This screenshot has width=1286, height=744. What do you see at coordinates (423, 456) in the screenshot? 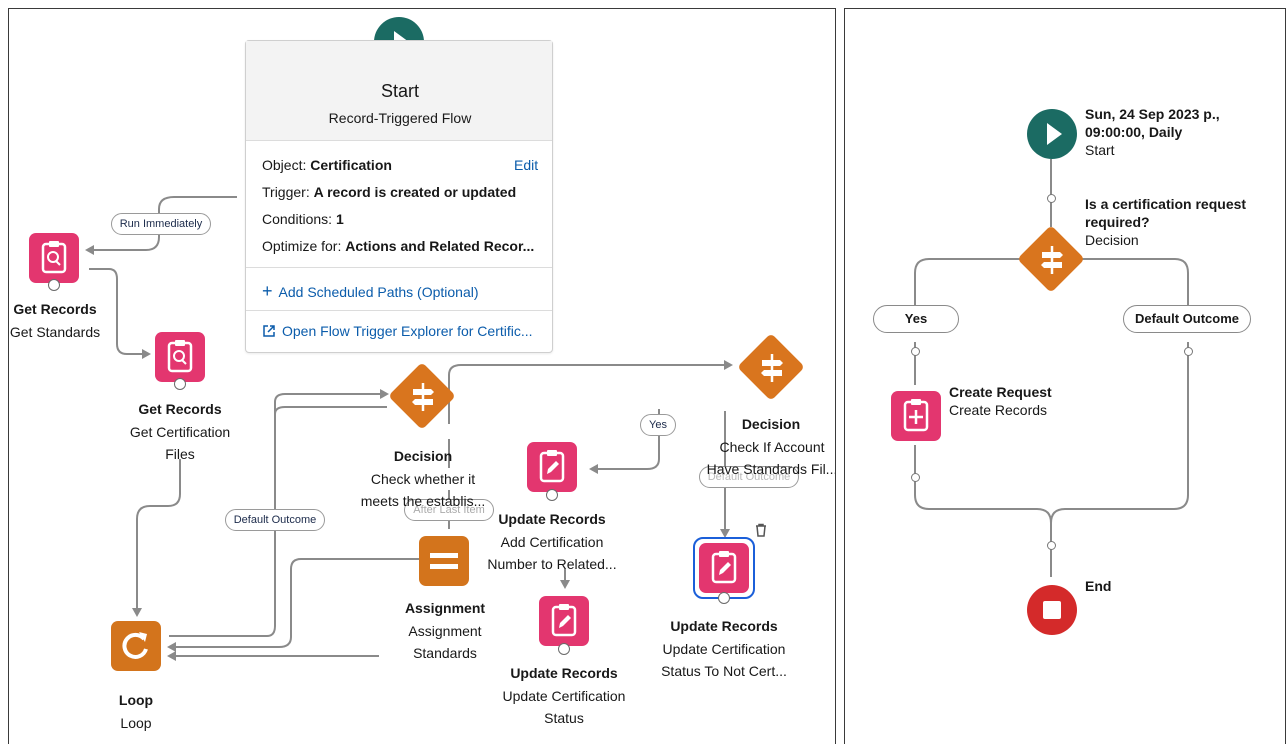
I see `decision-check-whether-type: Decision` at bounding box center [423, 456].